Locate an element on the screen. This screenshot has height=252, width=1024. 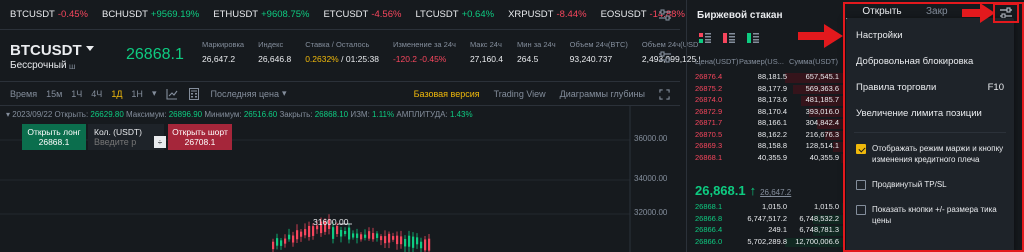
order-book-row: 26868.1 40,355.9 40,355.9 is located at coordinates (770, 159).